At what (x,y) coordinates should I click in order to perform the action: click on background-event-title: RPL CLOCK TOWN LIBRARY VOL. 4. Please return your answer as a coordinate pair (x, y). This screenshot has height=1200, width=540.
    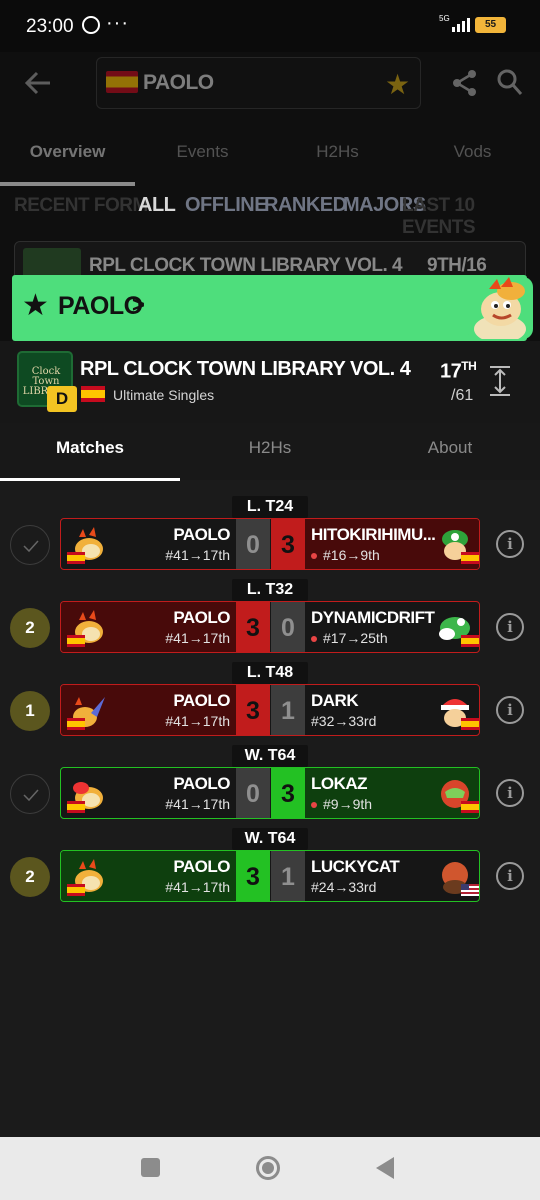
    Looking at the image, I should click on (246, 265).